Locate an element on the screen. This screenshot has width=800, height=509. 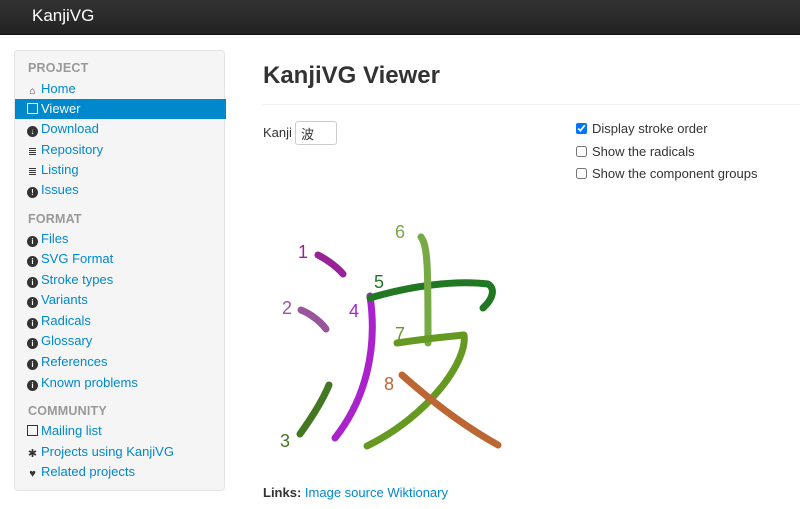
links-label: Links: is located at coordinates (282, 492).